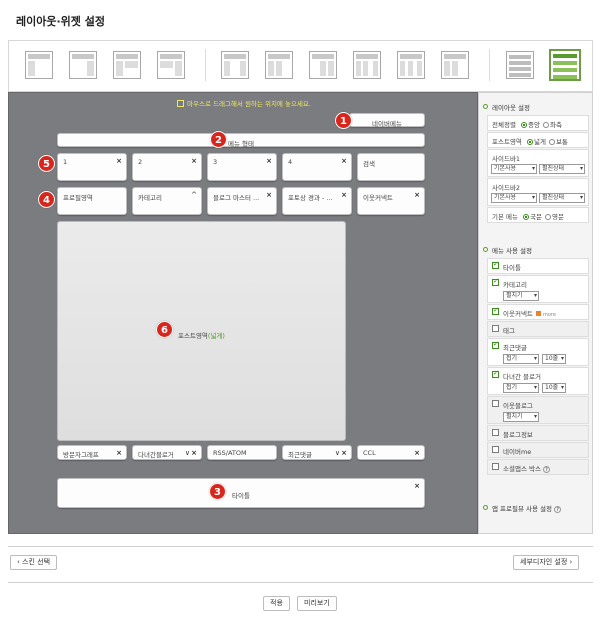 This screenshot has height=630, width=600. I want to click on widget-profile: 프로필영역, so click(92, 201).